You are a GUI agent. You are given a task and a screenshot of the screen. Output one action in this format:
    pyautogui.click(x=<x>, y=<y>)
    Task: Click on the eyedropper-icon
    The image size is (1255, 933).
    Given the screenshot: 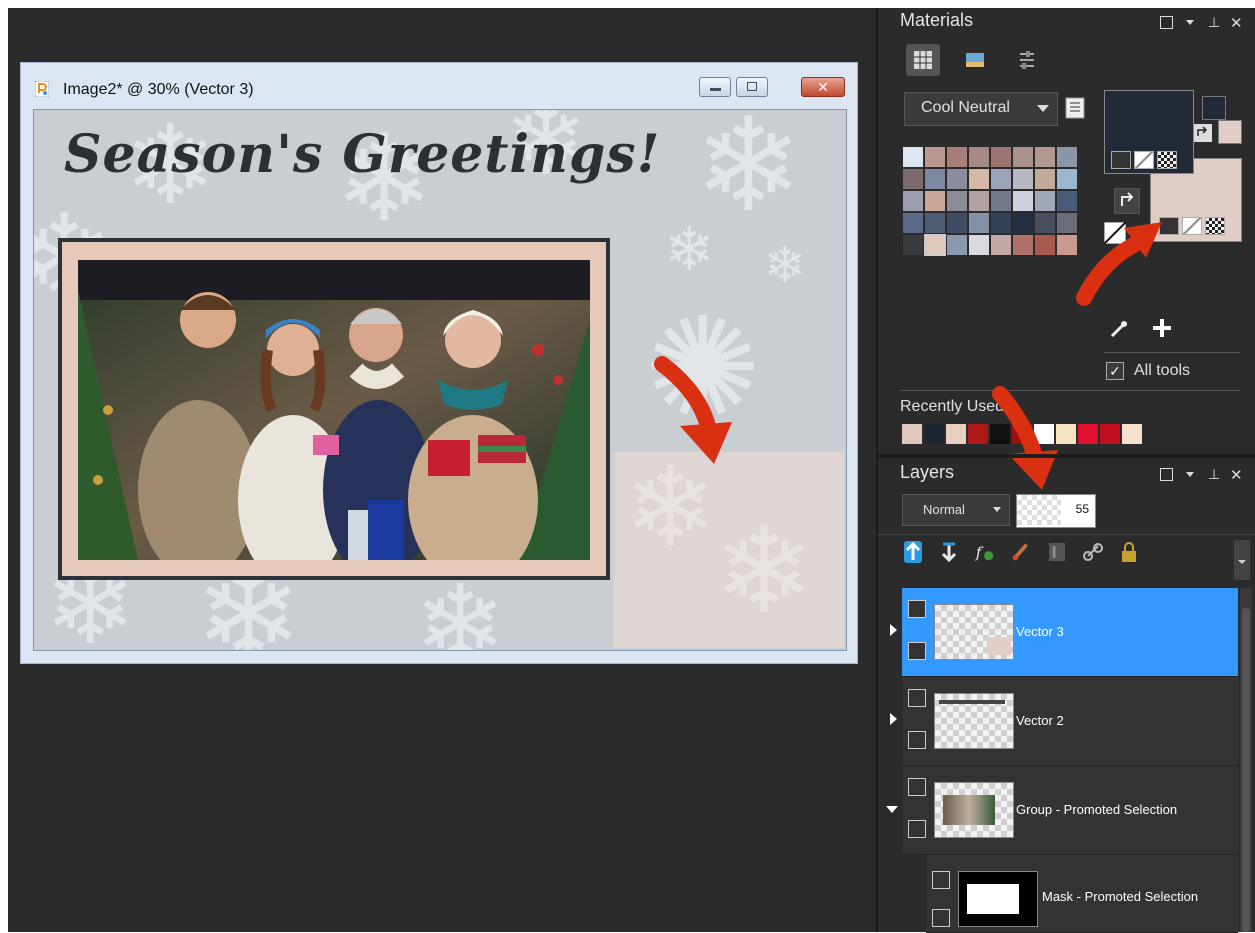 What is the action you would take?
    pyautogui.click(x=1119, y=329)
    